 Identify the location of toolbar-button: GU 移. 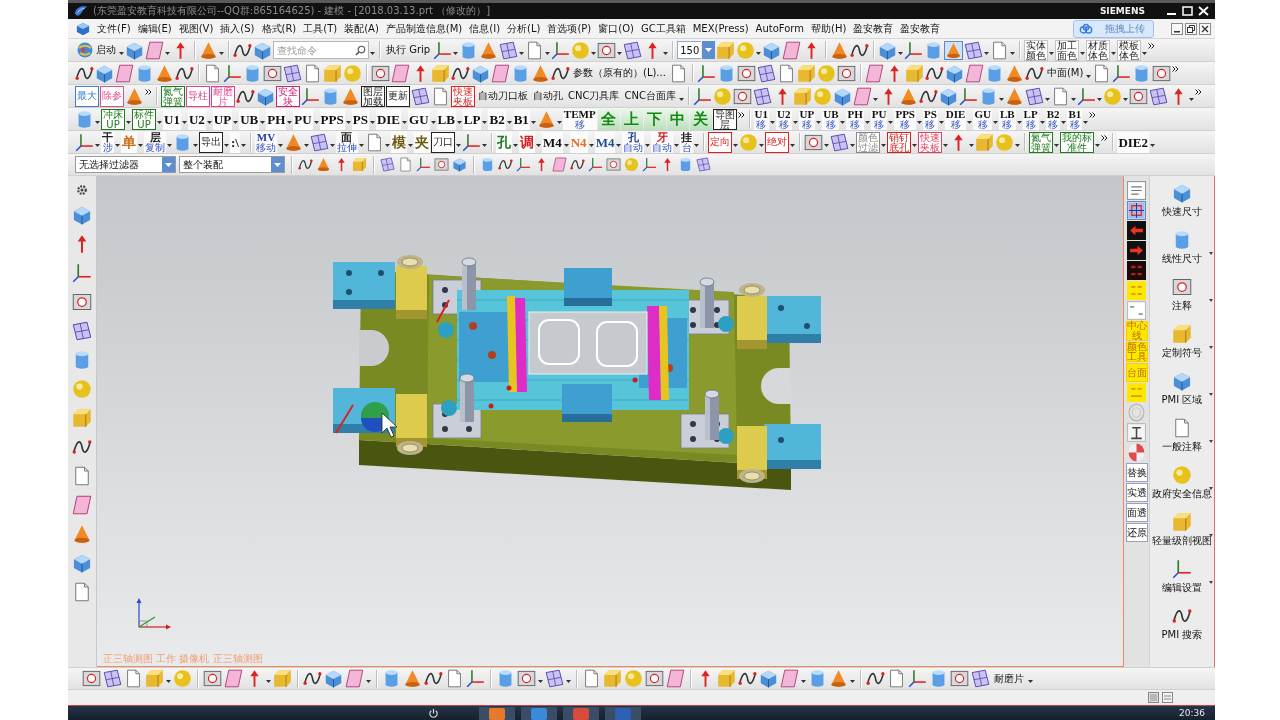
(982, 119).